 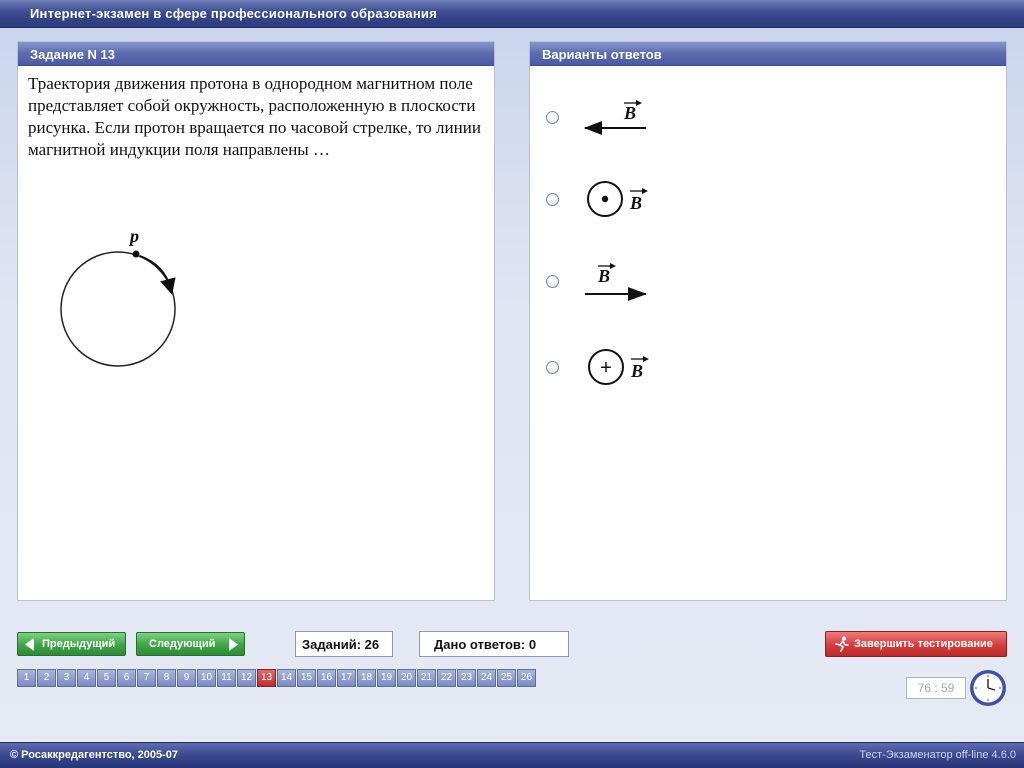 I want to click on timer-display: 76 : 59, so click(x=936, y=688).